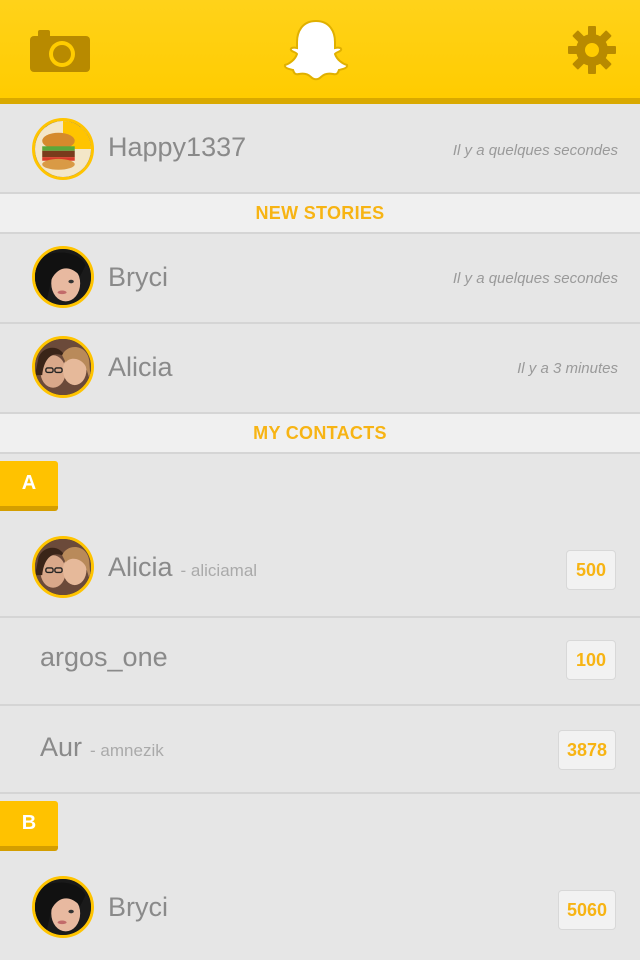 The width and height of the screenshot is (640, 960). I want to click on section-header-my-contacts: MY CONTACTS, so click(320, 434).